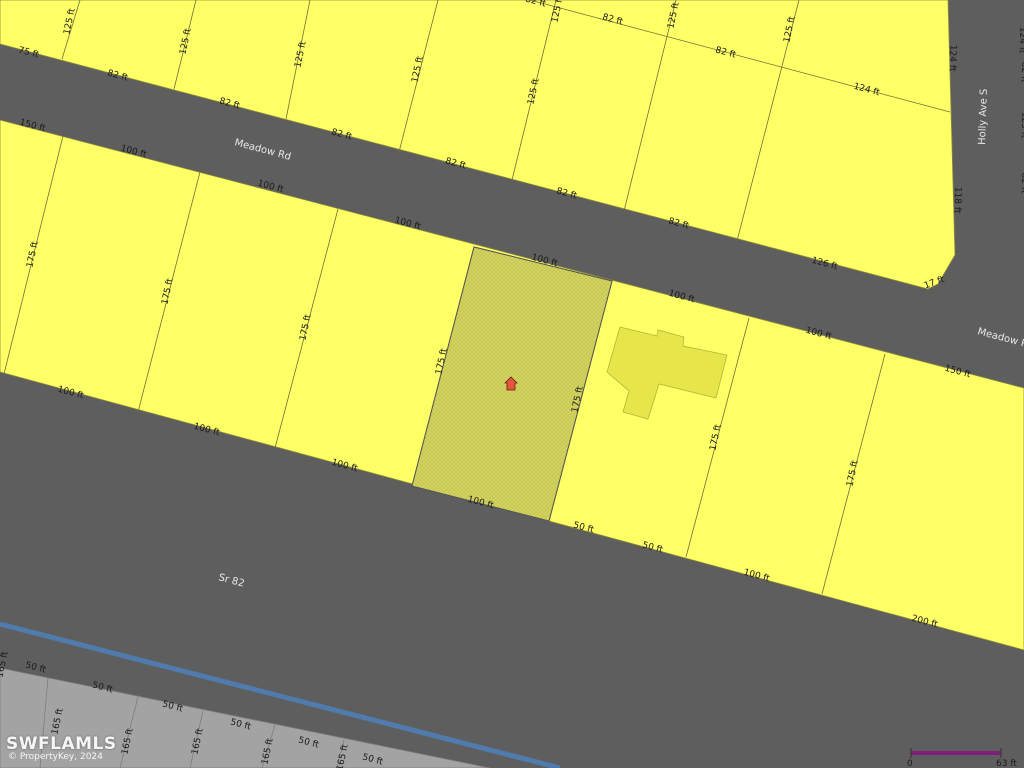  What do you see at coordinates (1006, 763) in the screenshot?
I see `scale-end-label: 63 ft` at bounding box center [1006, 763].